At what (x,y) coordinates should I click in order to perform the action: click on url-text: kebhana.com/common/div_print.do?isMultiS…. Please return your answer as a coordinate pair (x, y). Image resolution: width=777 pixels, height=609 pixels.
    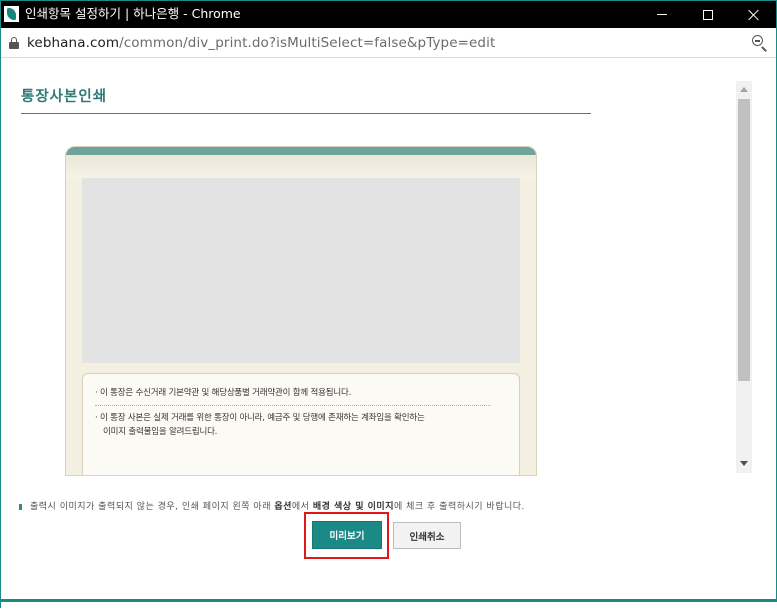
    Looking at the image, I should click on (261, 43).